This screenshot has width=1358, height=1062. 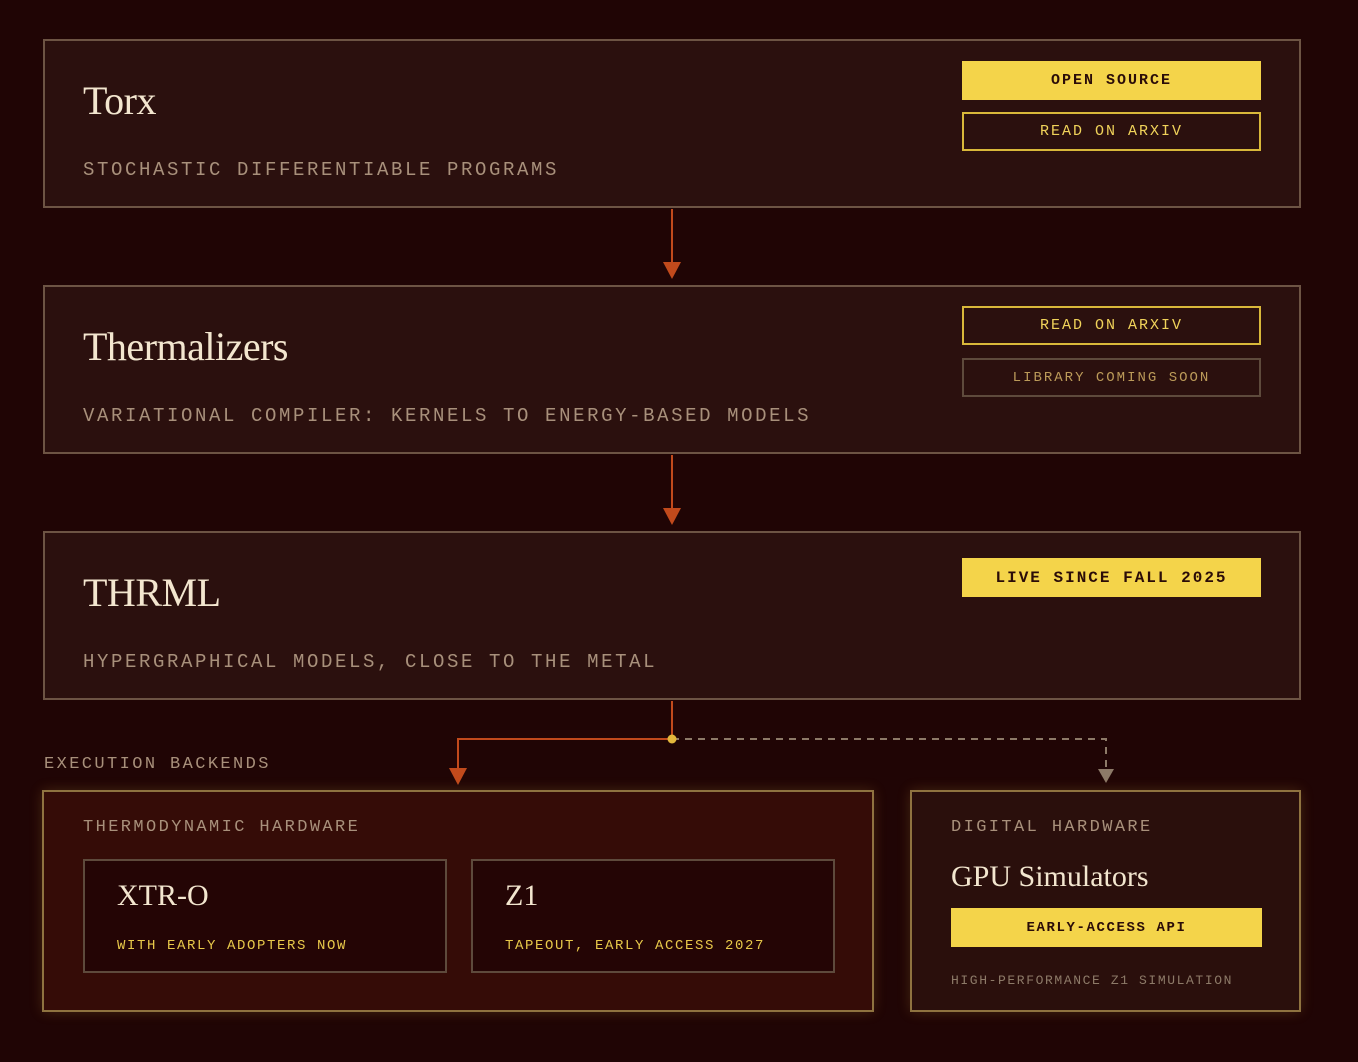 I want to click on junction-dot, so click(x=672, y=739).